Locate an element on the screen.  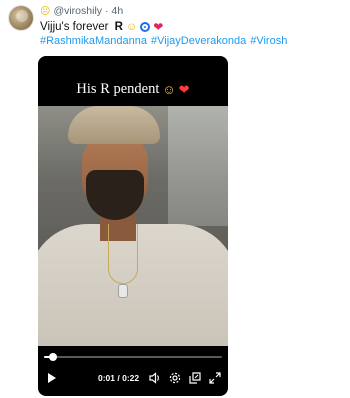
hashtag-link: #Virosh is located at coordinates (268, 41).